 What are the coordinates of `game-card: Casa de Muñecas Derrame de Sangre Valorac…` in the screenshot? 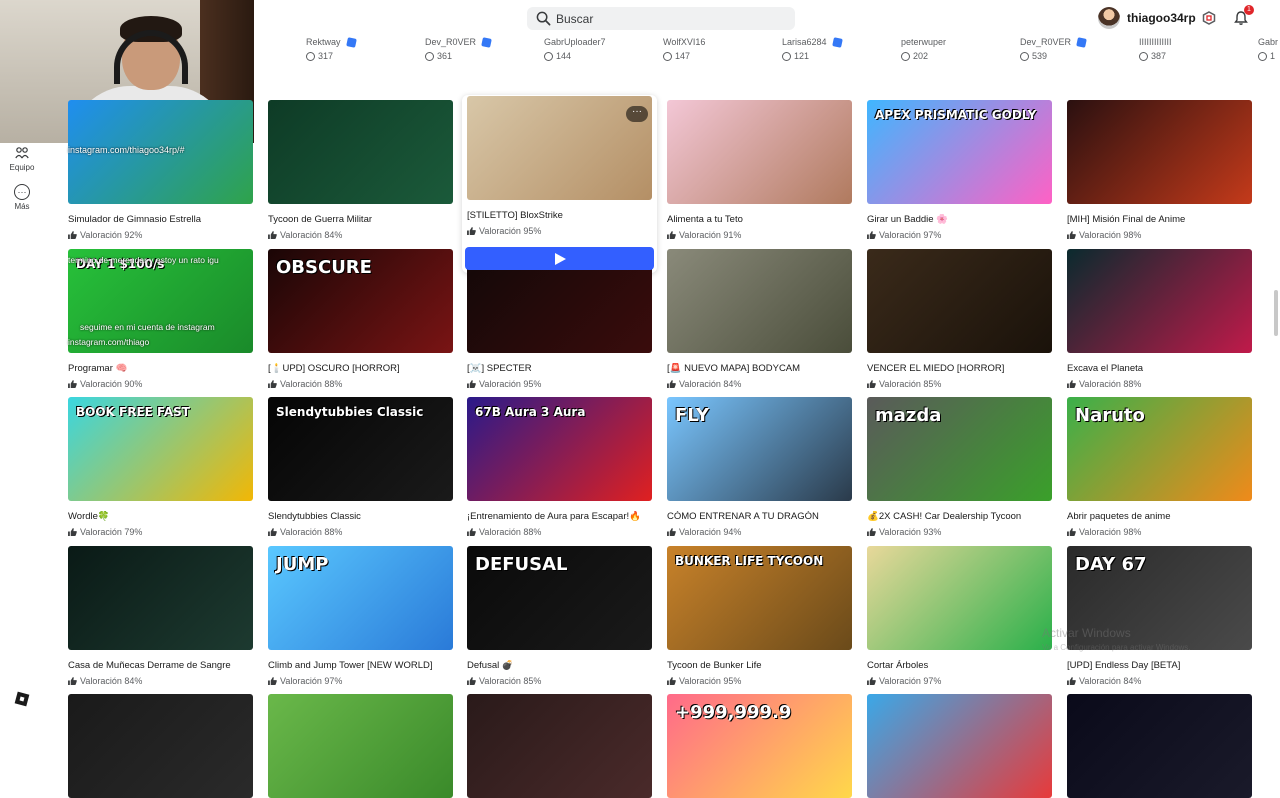 It's located at (160, 616).